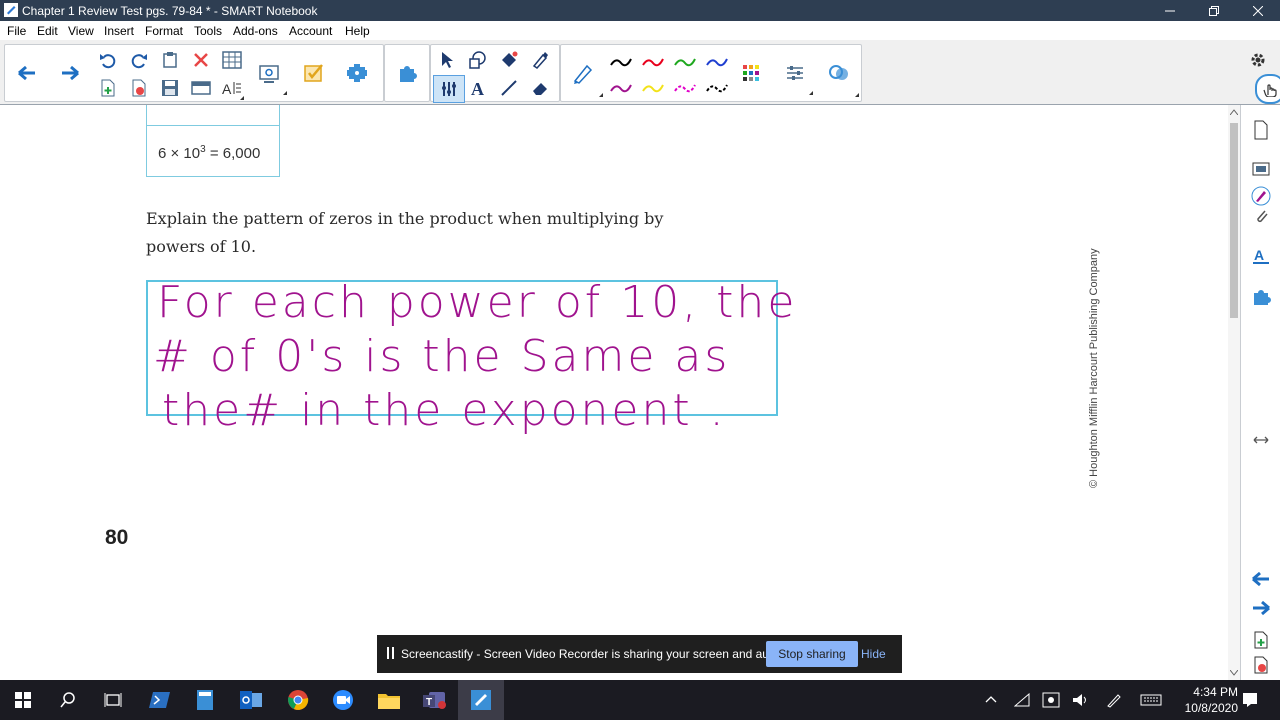  What do you see at coordinates (208, 31) in the screenshot?
I see `menu-tools: Tools` at bounding box center [208, 31].